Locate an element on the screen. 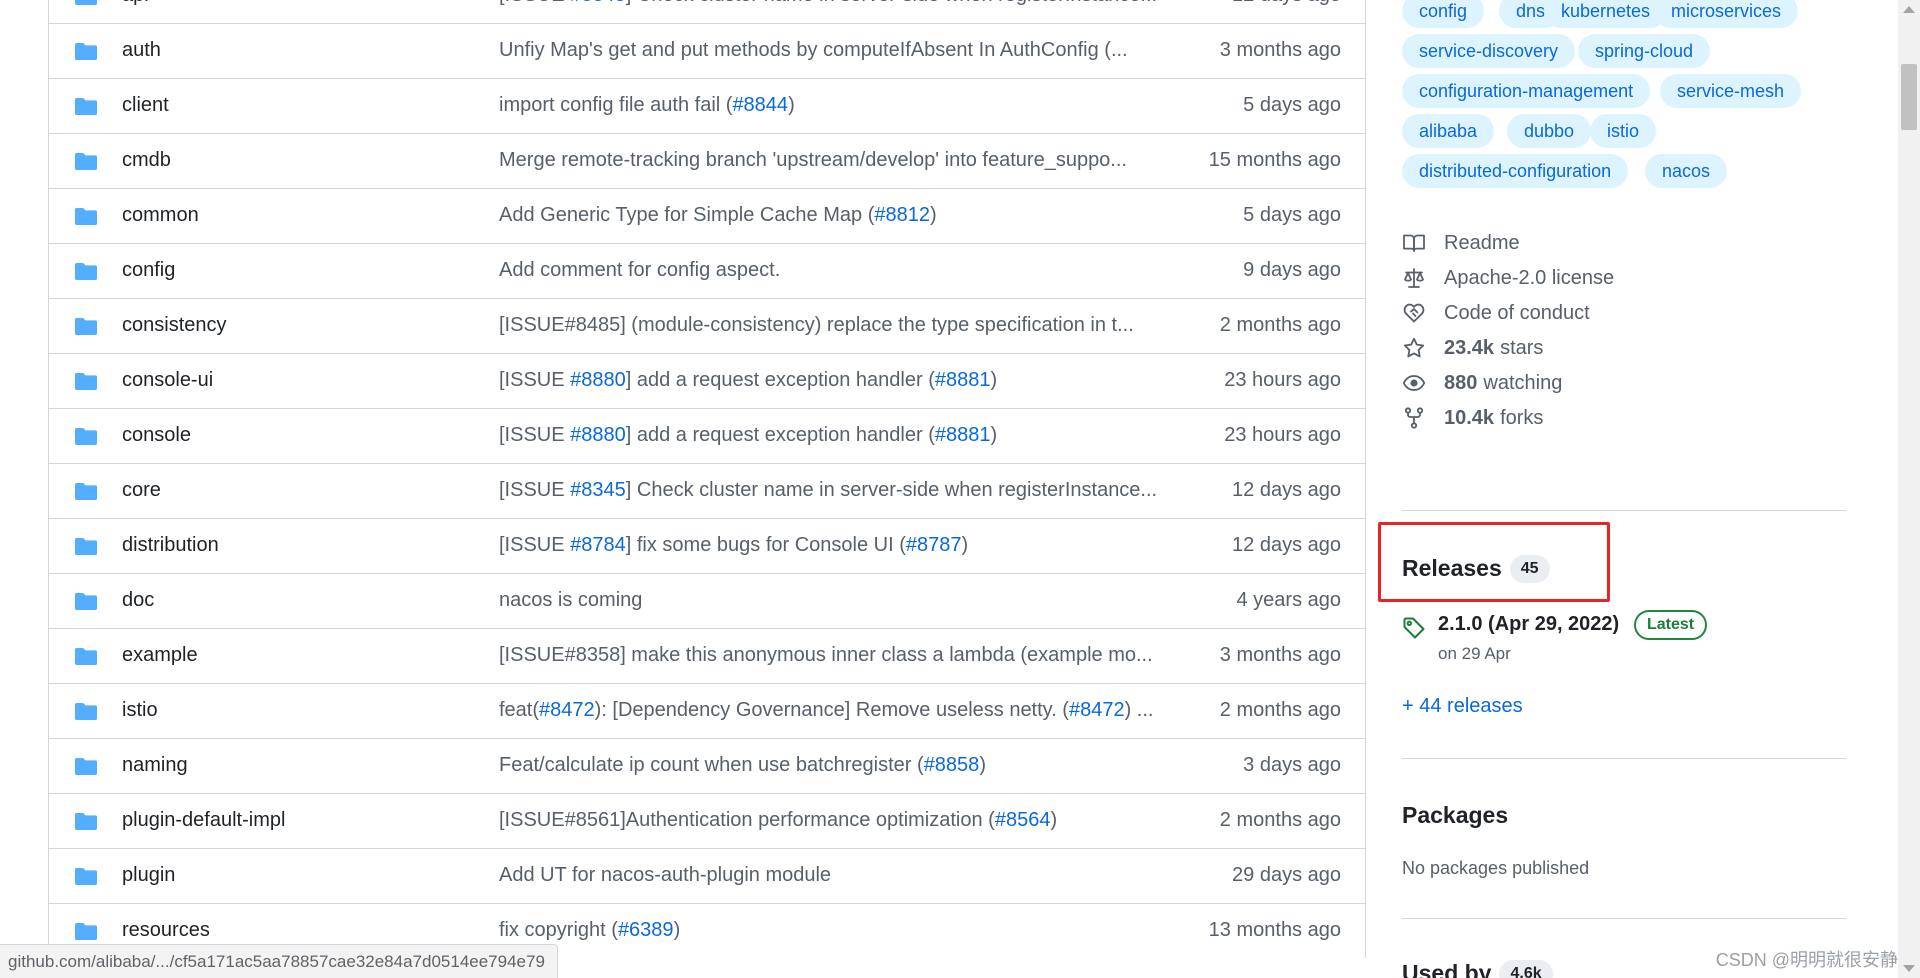 Image resolution: width=1920 pixels, height=978 pixels. issue-link: #8784 is located at coordinates (598, 545).